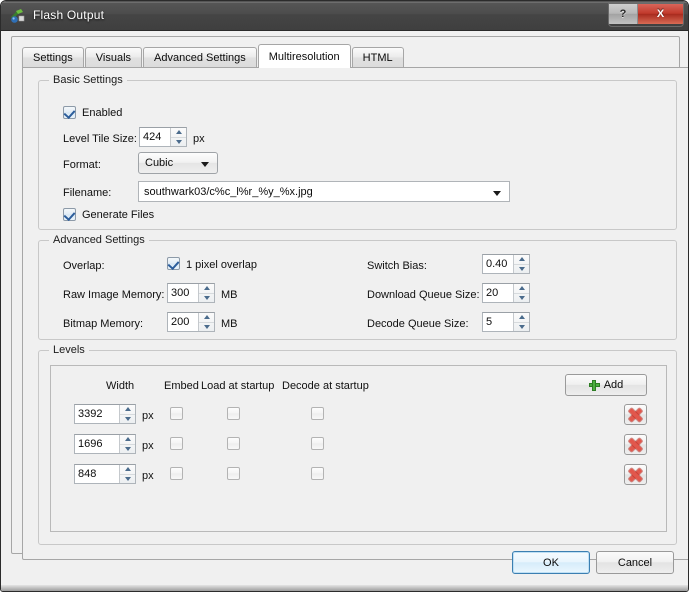 The height and width of the screenshot is (592, 689). Describe the element at coordinates (521, 269) in the screenshot. I see `switch-bias-stepper-down` at that location.